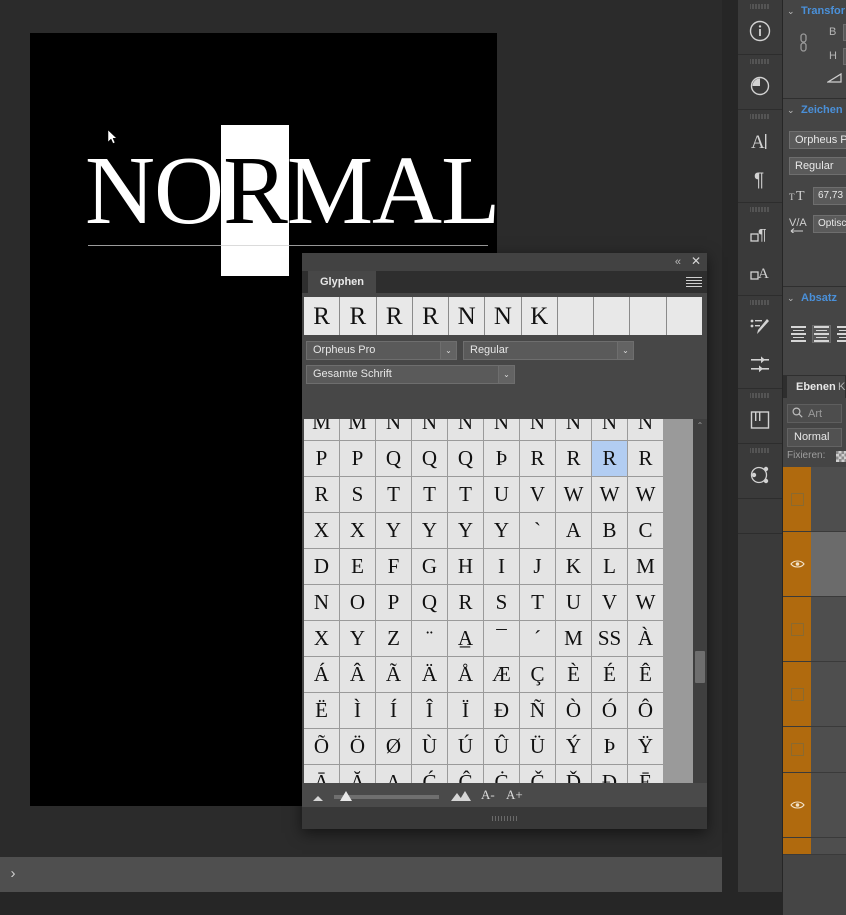  Describe the element at coordinates (829, 224) in the screenshot. I see `kerning-field: Optisc` at that location.